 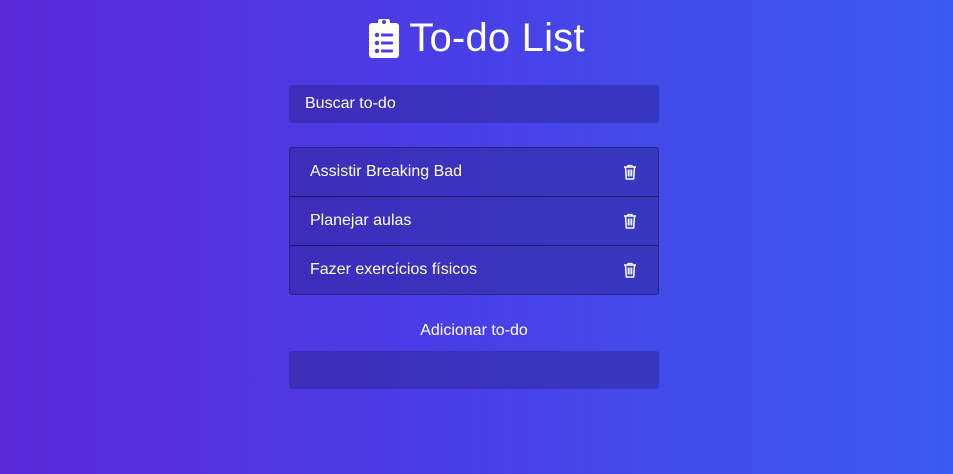 I want to click on todo-item: Fazer exercícios físicos, so click(x=474, y=270).